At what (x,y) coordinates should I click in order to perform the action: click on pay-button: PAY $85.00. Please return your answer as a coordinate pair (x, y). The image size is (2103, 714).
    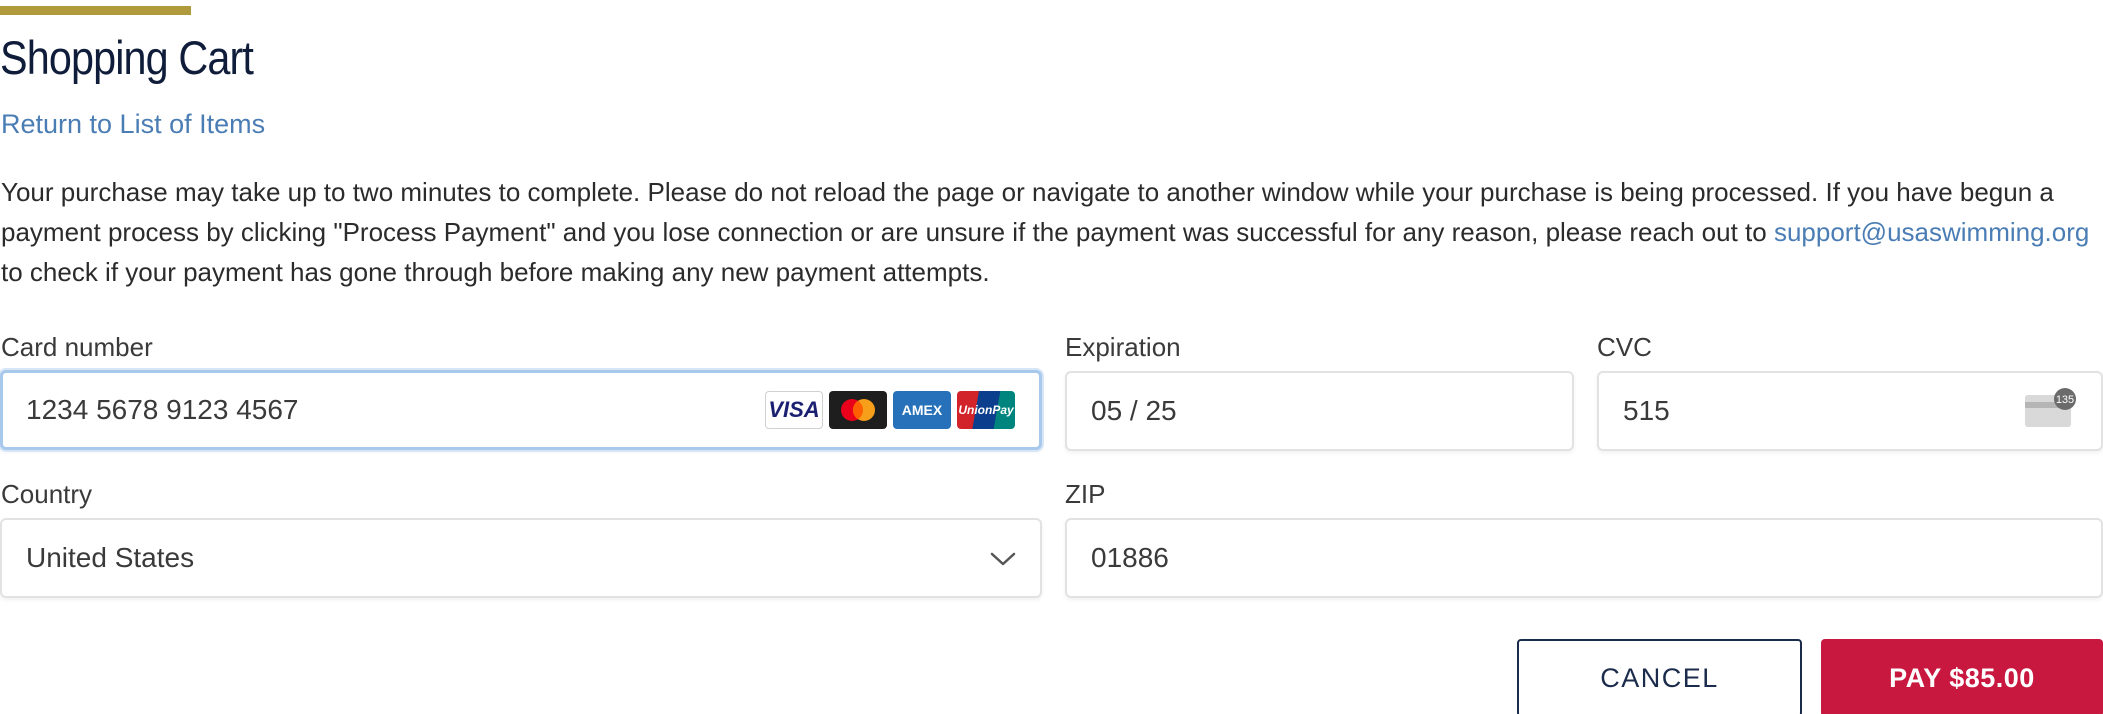
    Looking at the image, I should click on (1962, 676).